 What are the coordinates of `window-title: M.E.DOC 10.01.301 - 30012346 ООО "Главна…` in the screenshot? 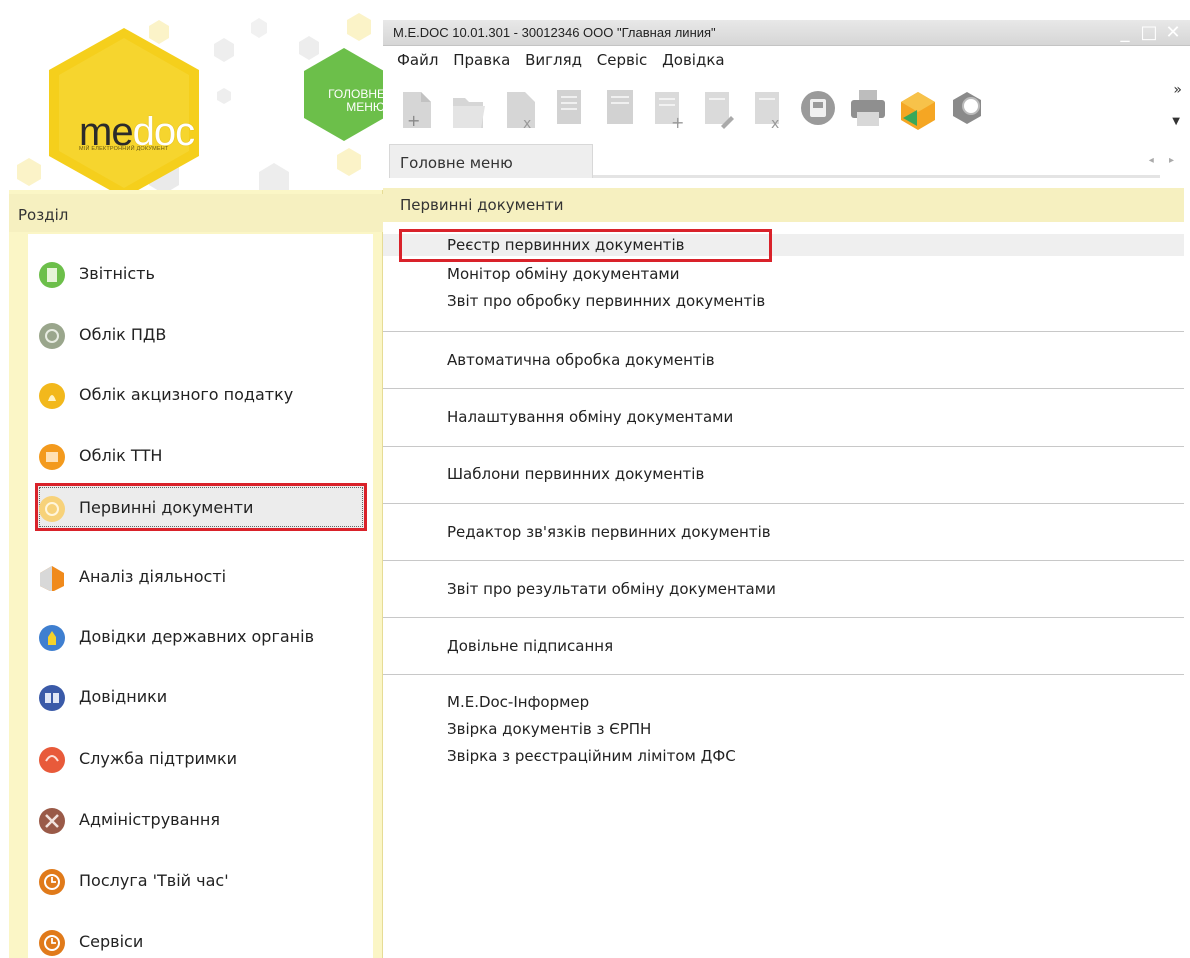 It's located at (554, 32).